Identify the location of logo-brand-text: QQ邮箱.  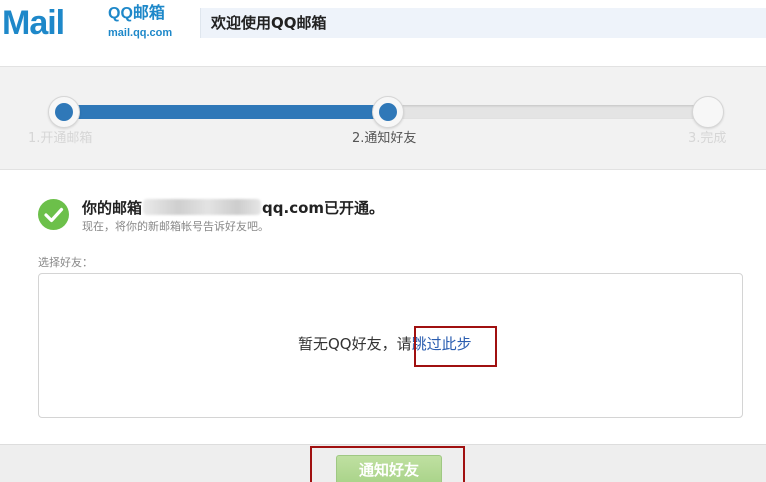
(136, 13).